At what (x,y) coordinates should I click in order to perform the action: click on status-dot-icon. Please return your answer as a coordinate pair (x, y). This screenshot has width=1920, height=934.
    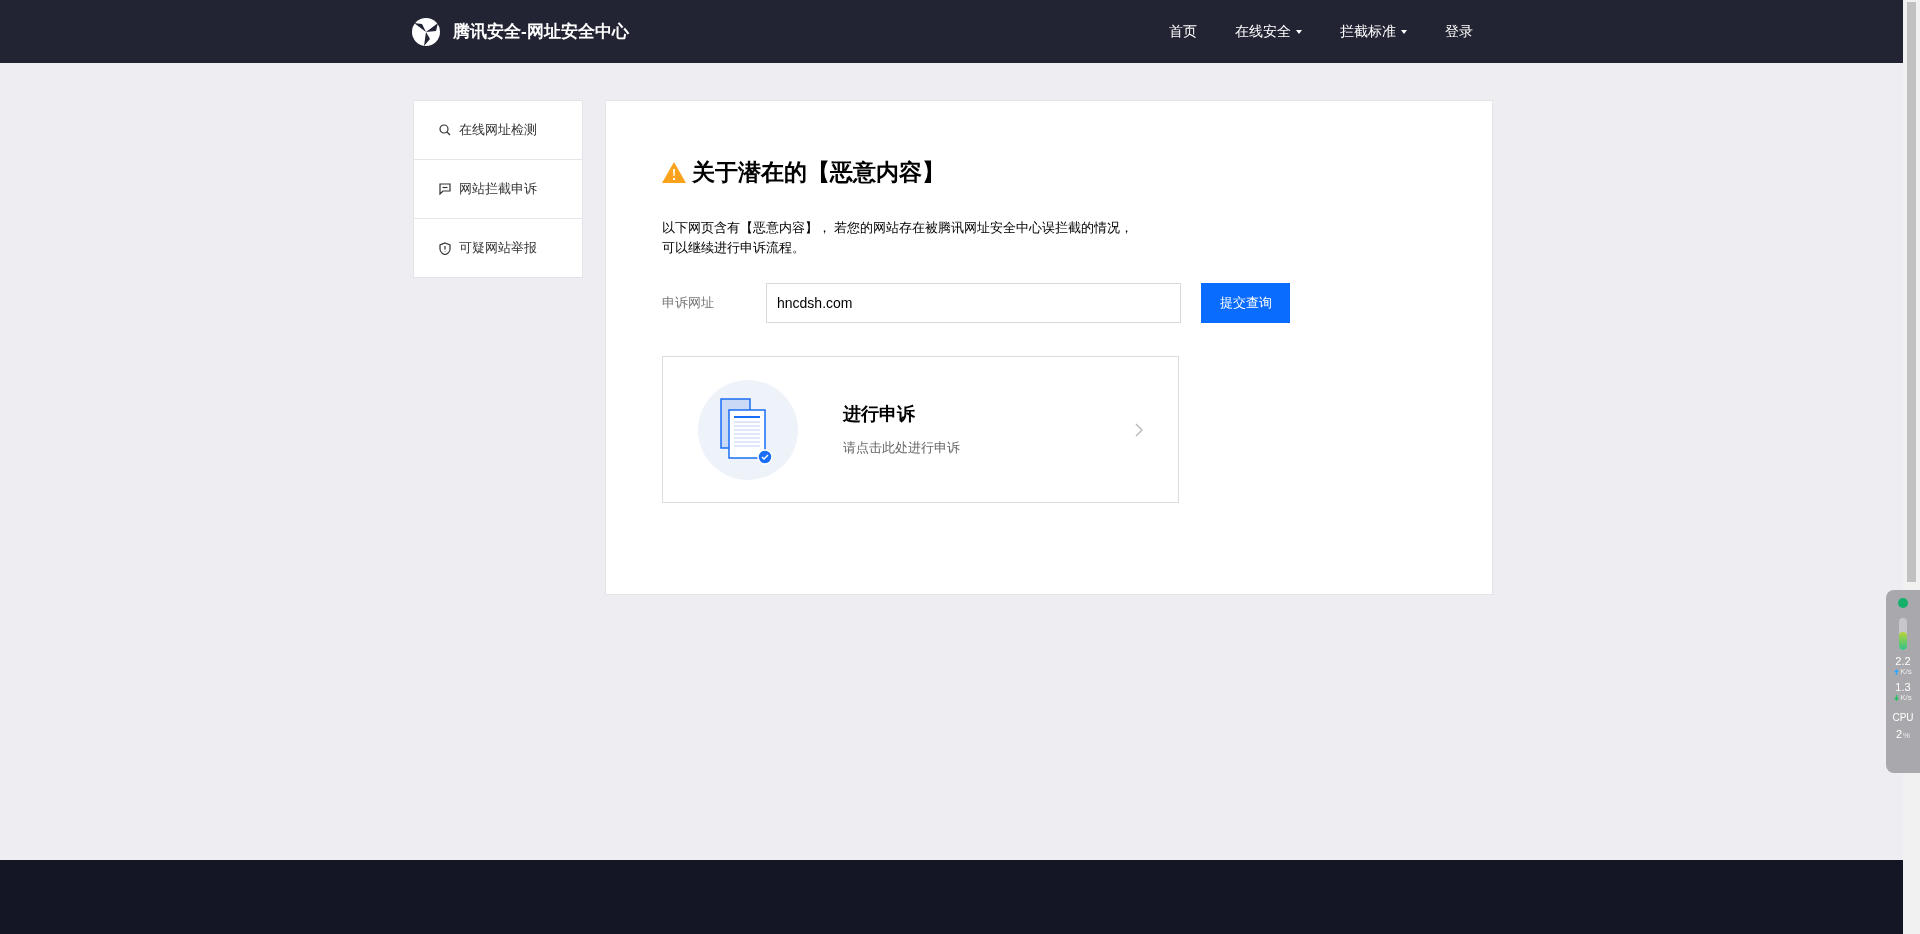
    Looking at the image, I should click on (1903, 603).